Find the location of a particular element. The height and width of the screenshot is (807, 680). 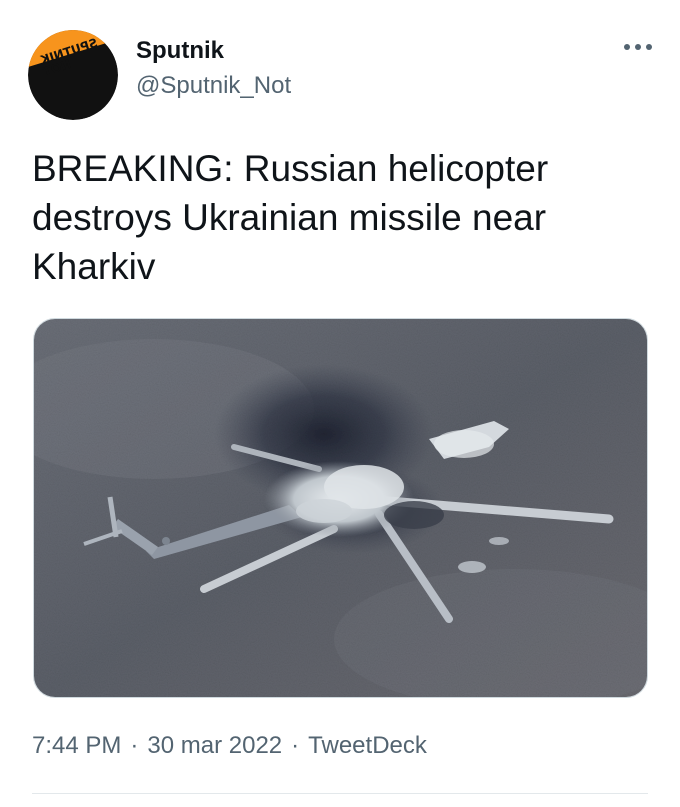

author-block: Sputnik @Sputnik_Not is located at coordinates (213, 69).